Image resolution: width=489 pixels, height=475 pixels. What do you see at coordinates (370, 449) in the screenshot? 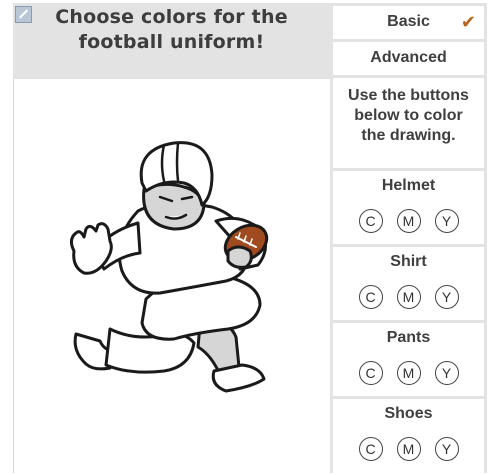
I see `shoes-cyan-button: C` at bounding box center [370, 449].